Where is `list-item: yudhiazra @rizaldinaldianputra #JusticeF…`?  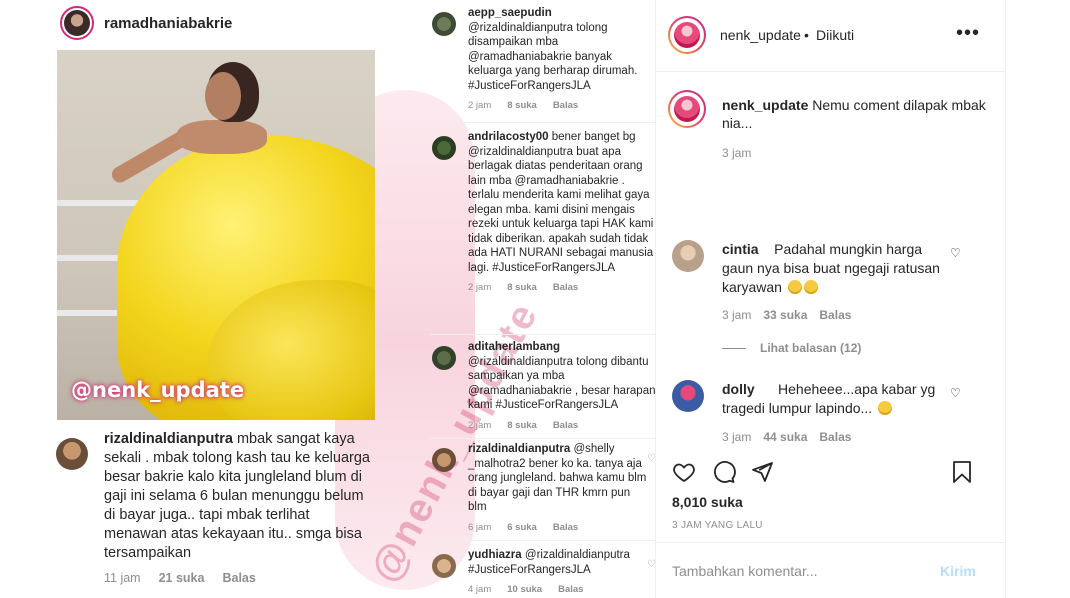
list-item: yudhiazra @rizaldinaldianputra #JusticeF… is located at coordinates (543, 573).